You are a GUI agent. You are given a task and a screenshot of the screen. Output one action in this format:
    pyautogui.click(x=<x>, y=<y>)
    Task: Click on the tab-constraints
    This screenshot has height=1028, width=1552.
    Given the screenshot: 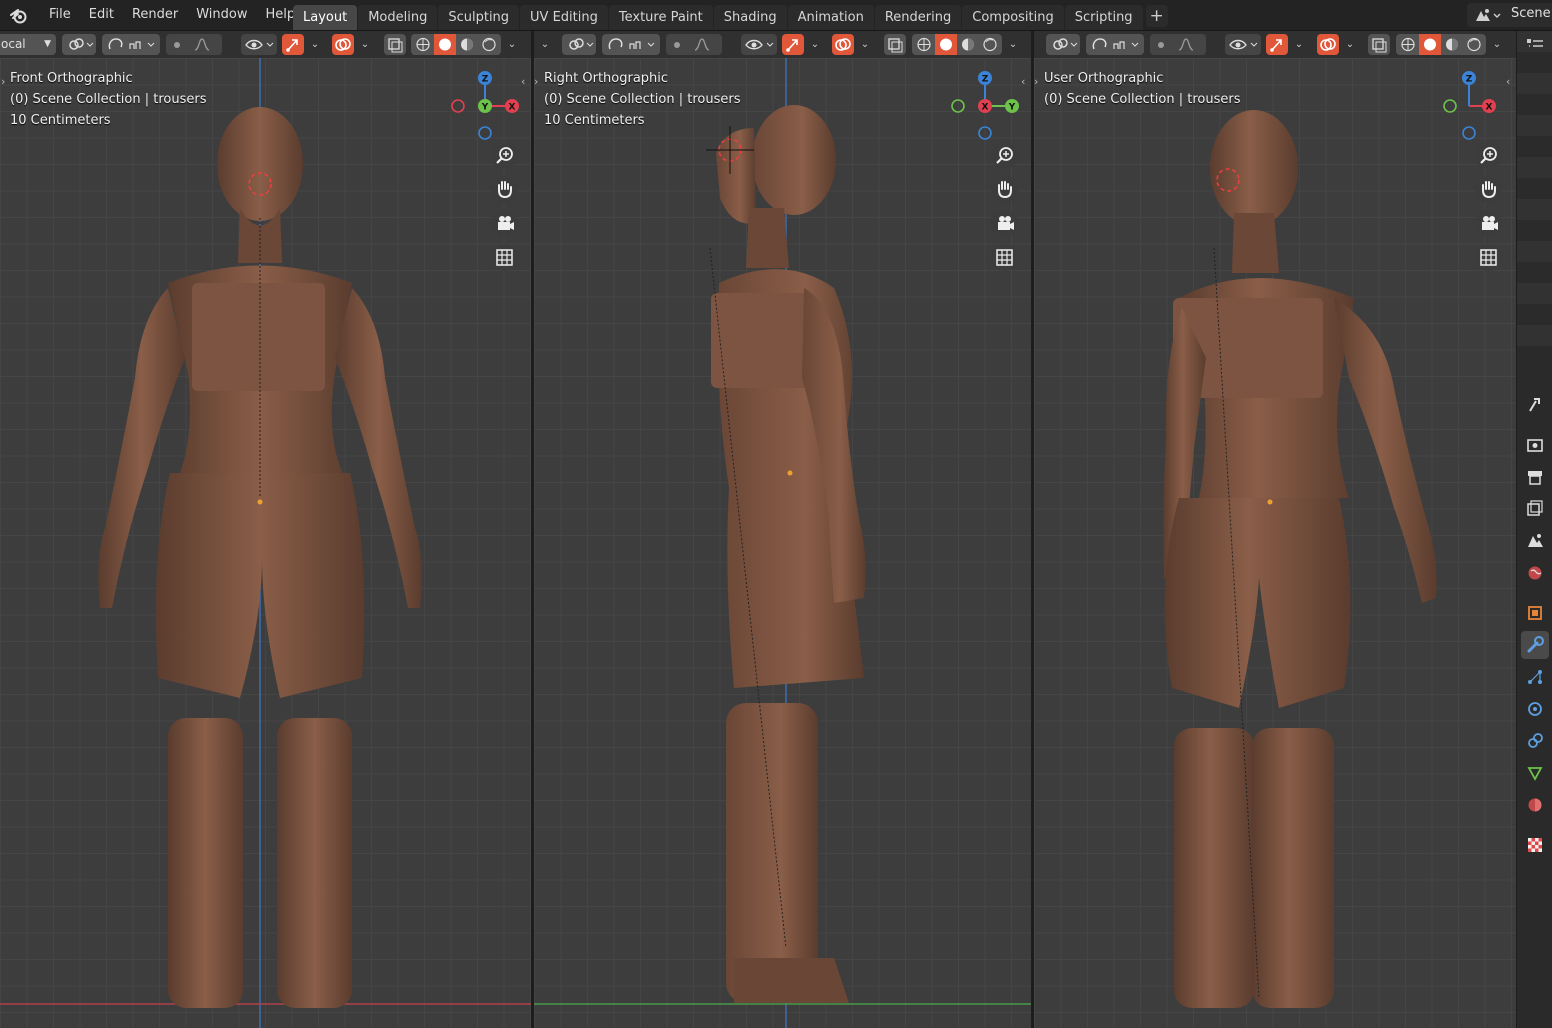 What is the action you would take?
    pyautogui.click(x=1535, y=741)
    